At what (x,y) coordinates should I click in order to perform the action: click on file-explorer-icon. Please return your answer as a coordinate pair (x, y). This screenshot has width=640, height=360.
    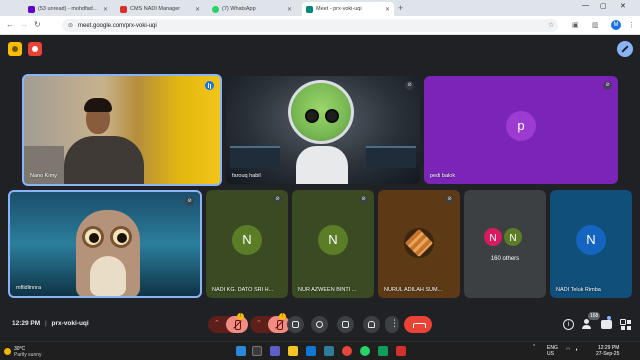
    Looking at the image, I should click on (293, 351).